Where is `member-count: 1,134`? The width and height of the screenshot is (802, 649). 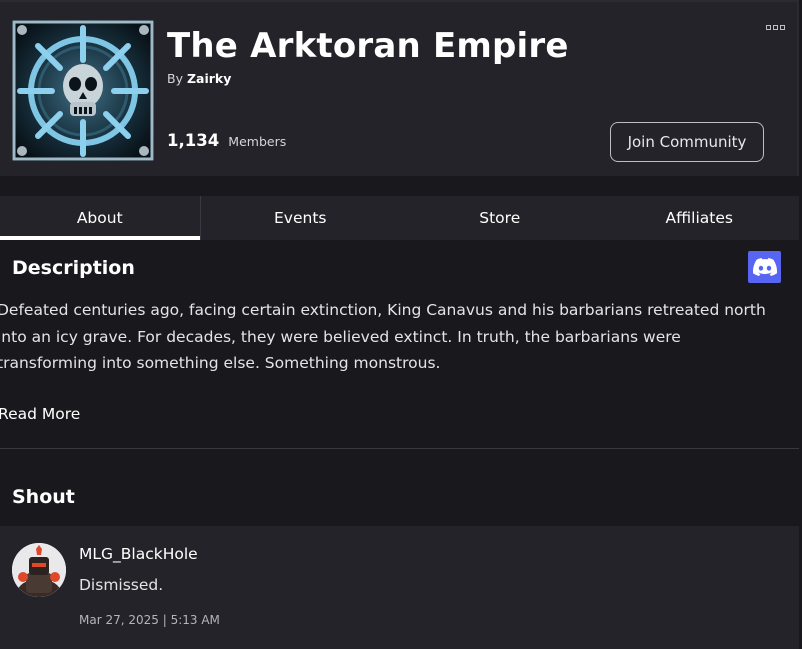
member-count: 1,134 is located at coordinates (193, 140).